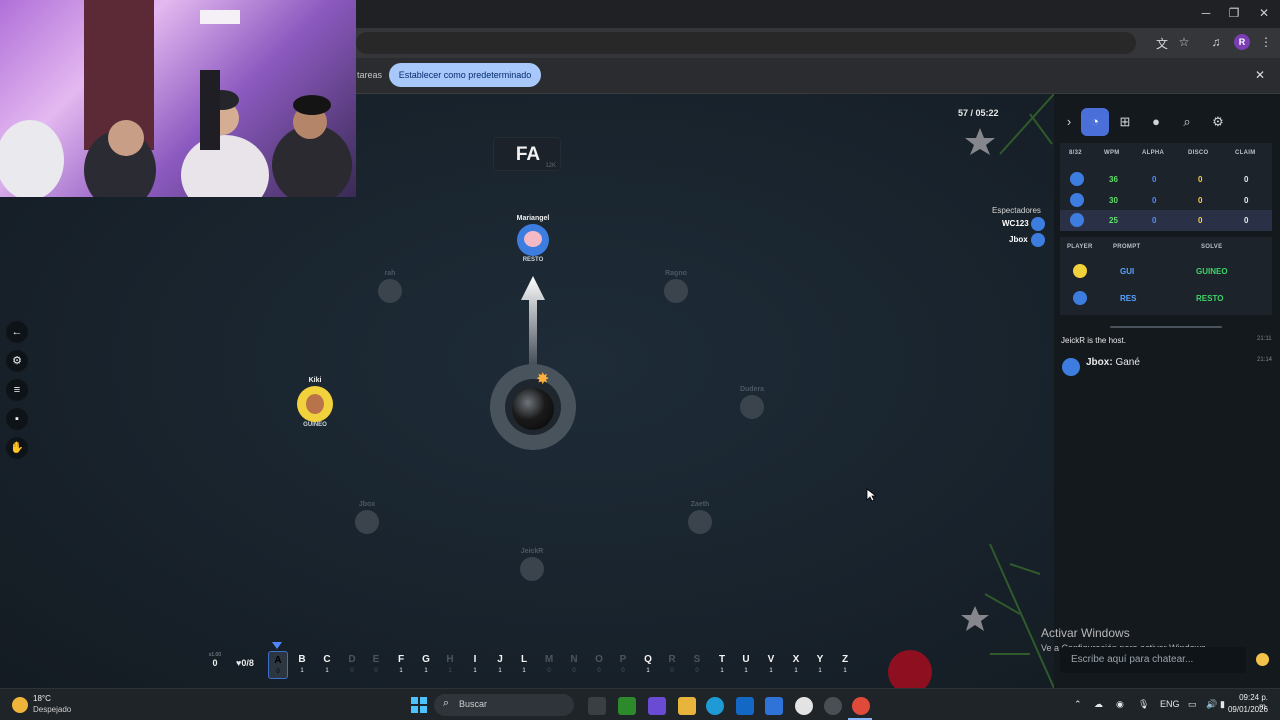 This screenshot has height=720, width=1280. I want to click on panel-scrollbar, so click(1166, 327).